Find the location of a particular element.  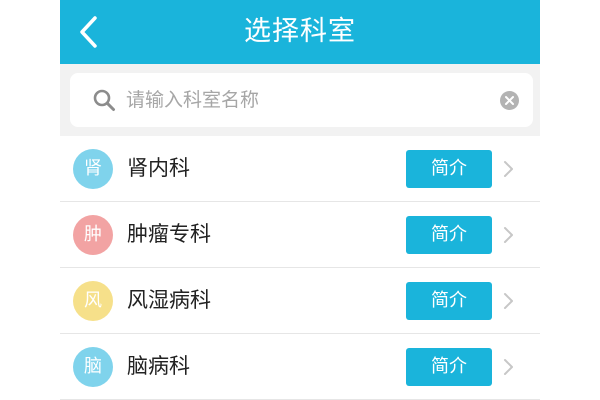

page-title: 选择科室 is located at coordinates (300, 31).